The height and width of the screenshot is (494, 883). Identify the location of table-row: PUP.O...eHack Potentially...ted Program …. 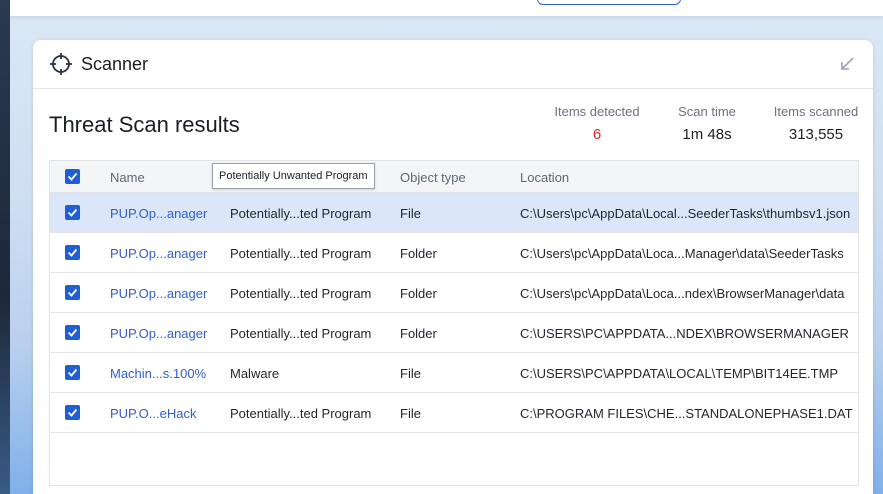
(454, 413).